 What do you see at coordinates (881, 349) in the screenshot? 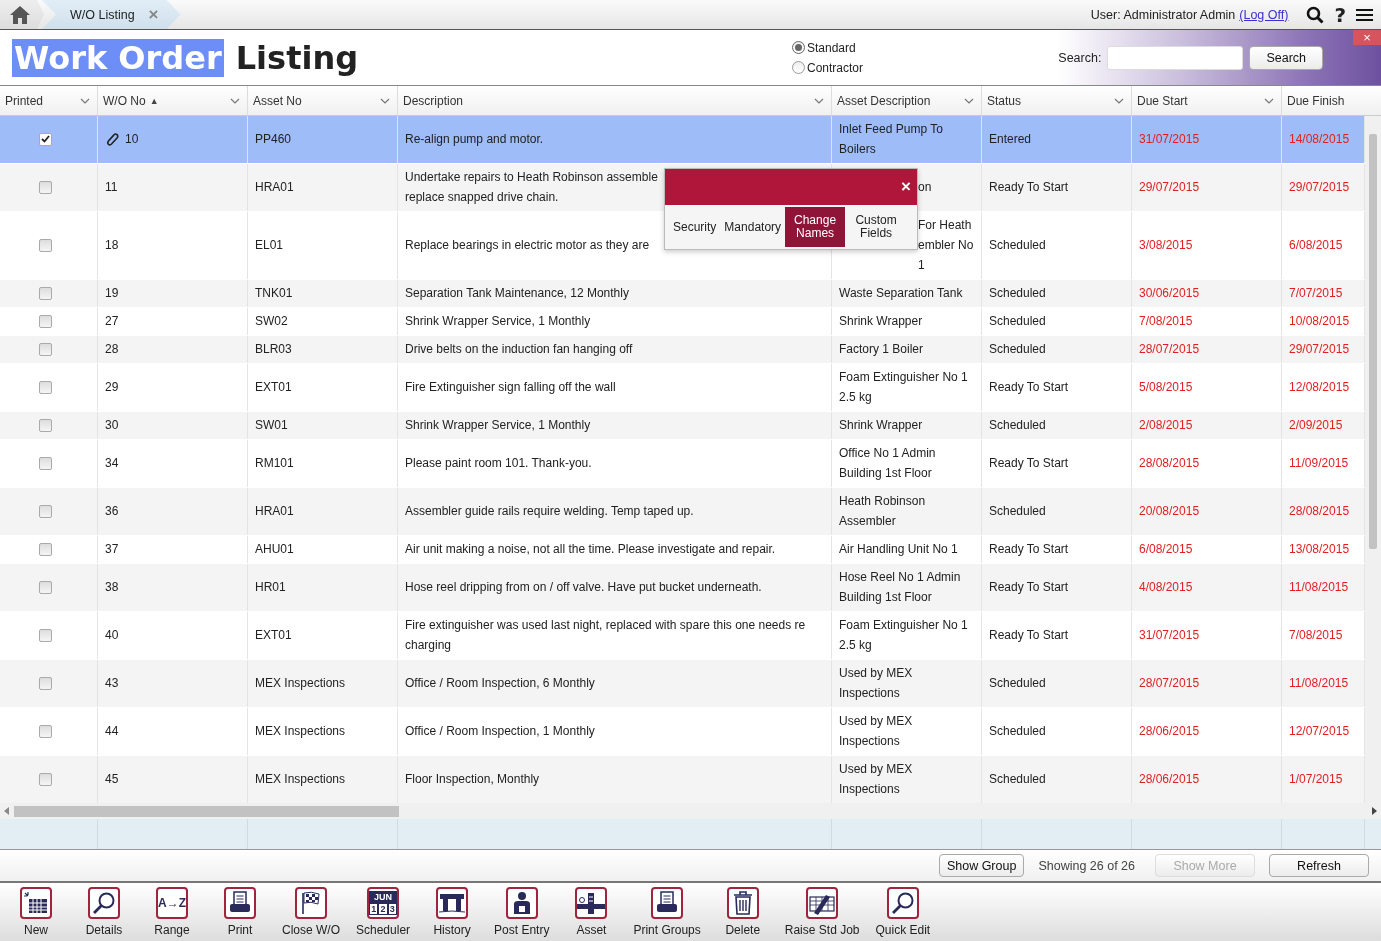
I see `table-cell-text: Factory 1 Boiler` at bounding box center [881, 349].